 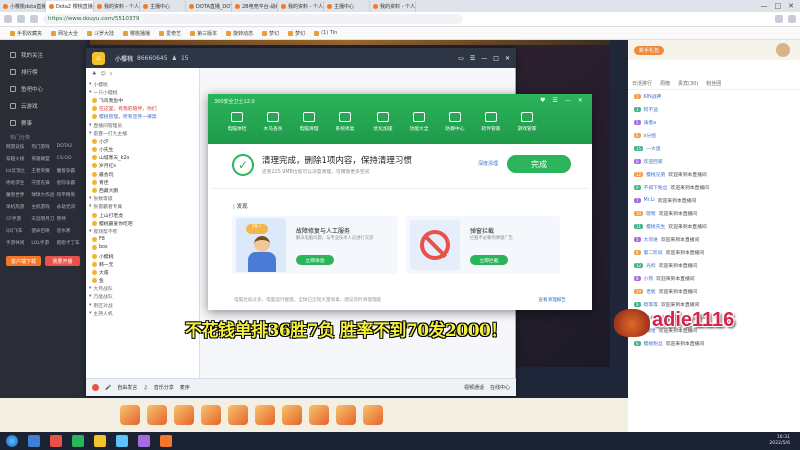 What do you see at coordinates (315, 260) in the screenshot?
I see `card-repair-button: 立即体验` at bounding box center [315, 260].